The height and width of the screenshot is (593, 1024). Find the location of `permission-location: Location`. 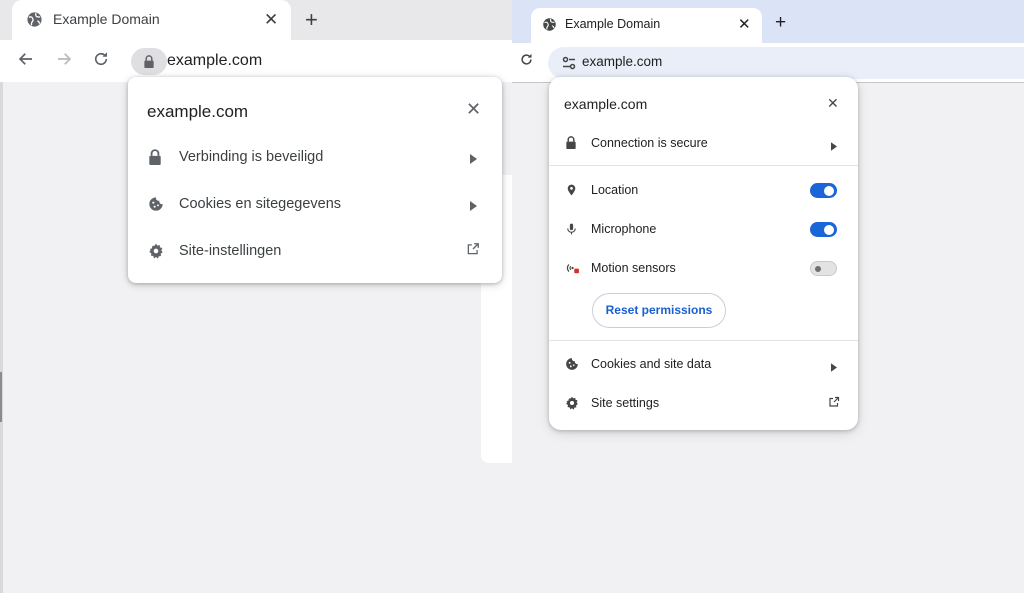

permission-location: Location is located at coordinates (703, 190).